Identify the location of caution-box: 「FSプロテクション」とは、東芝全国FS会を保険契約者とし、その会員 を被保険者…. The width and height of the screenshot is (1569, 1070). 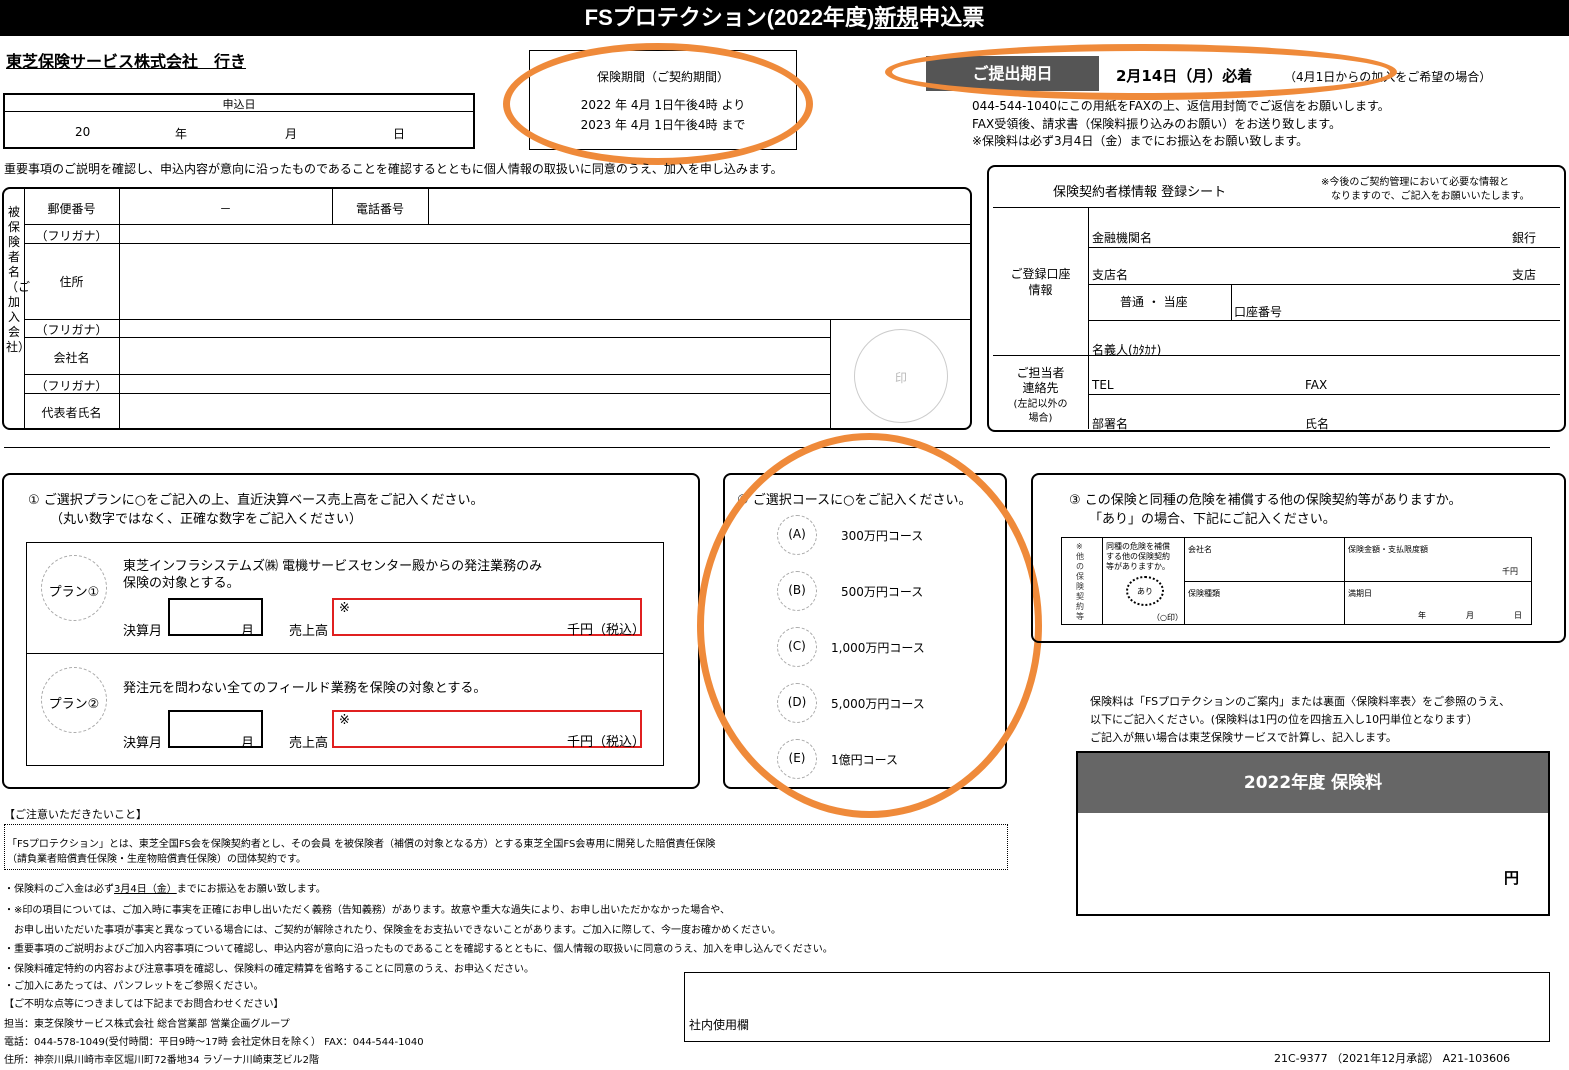
(506, 847).